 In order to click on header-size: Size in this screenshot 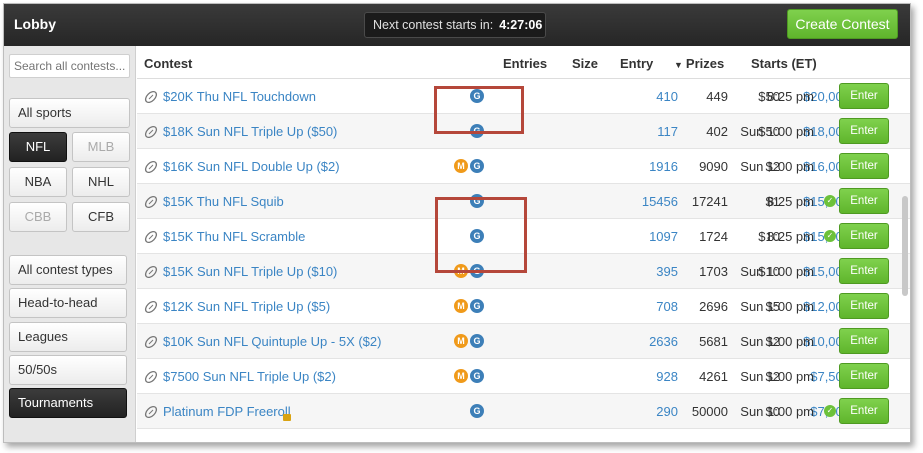, I will do `click(585, 63)`.